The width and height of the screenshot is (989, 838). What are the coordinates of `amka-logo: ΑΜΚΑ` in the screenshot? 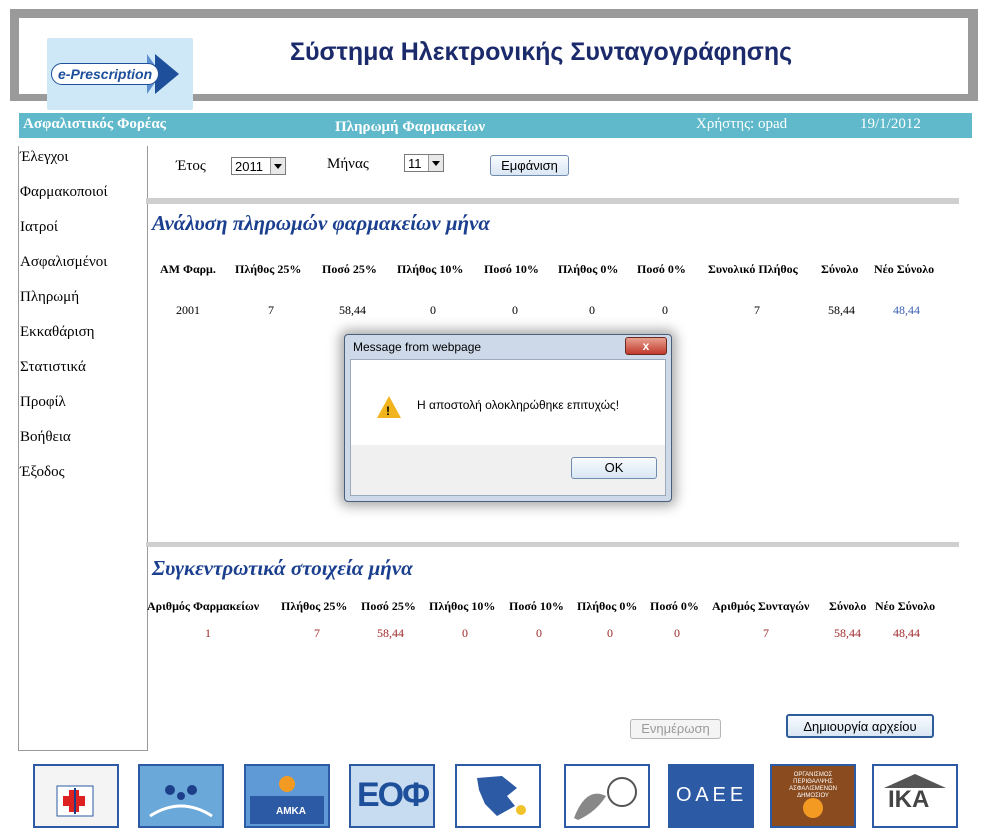 It's located at (287, 796).